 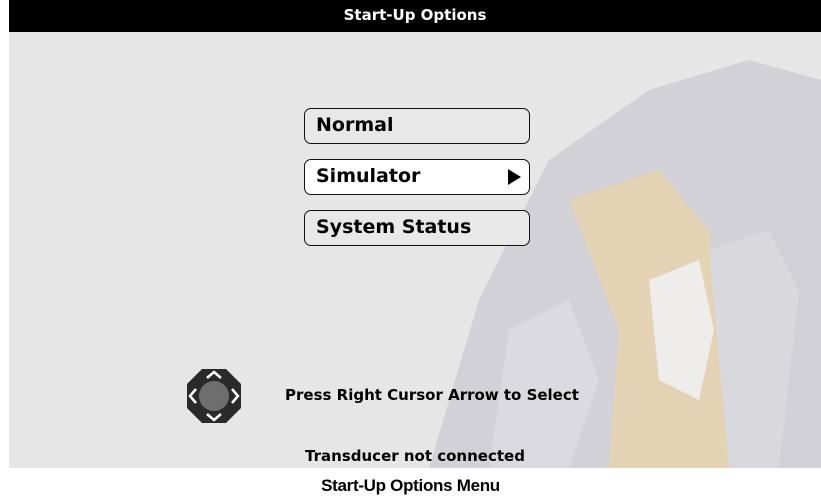 I want to click on instruction-text: Press Right Cursor Arrow to Select, so click(x=432, y=395).